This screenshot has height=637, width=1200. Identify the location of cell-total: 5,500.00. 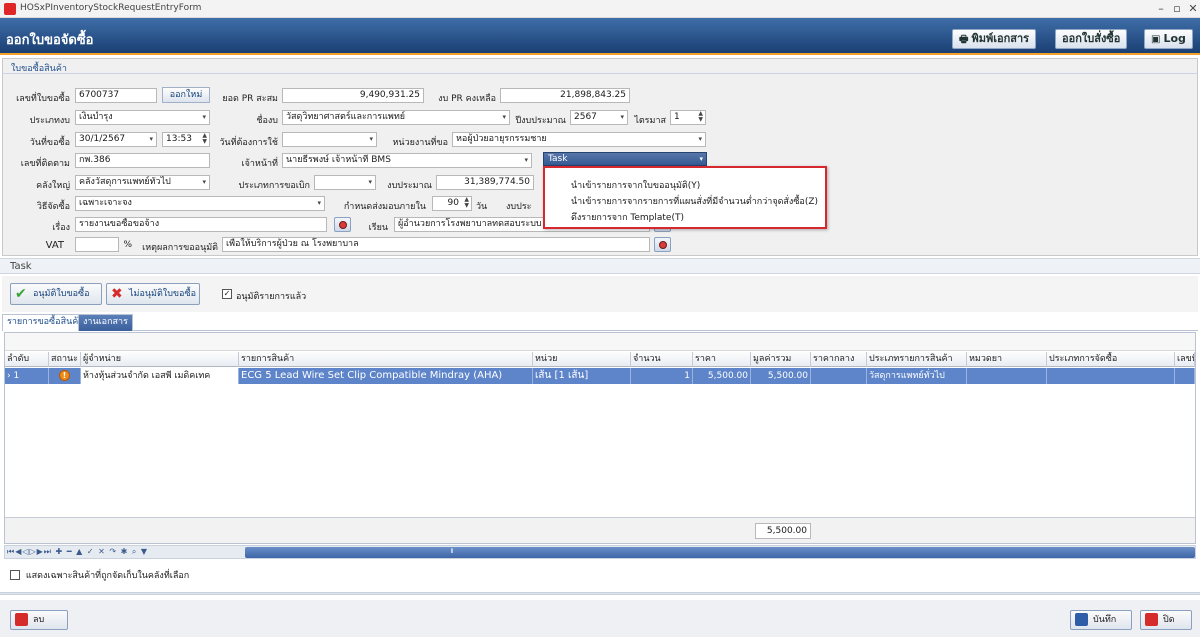
(781, 376).